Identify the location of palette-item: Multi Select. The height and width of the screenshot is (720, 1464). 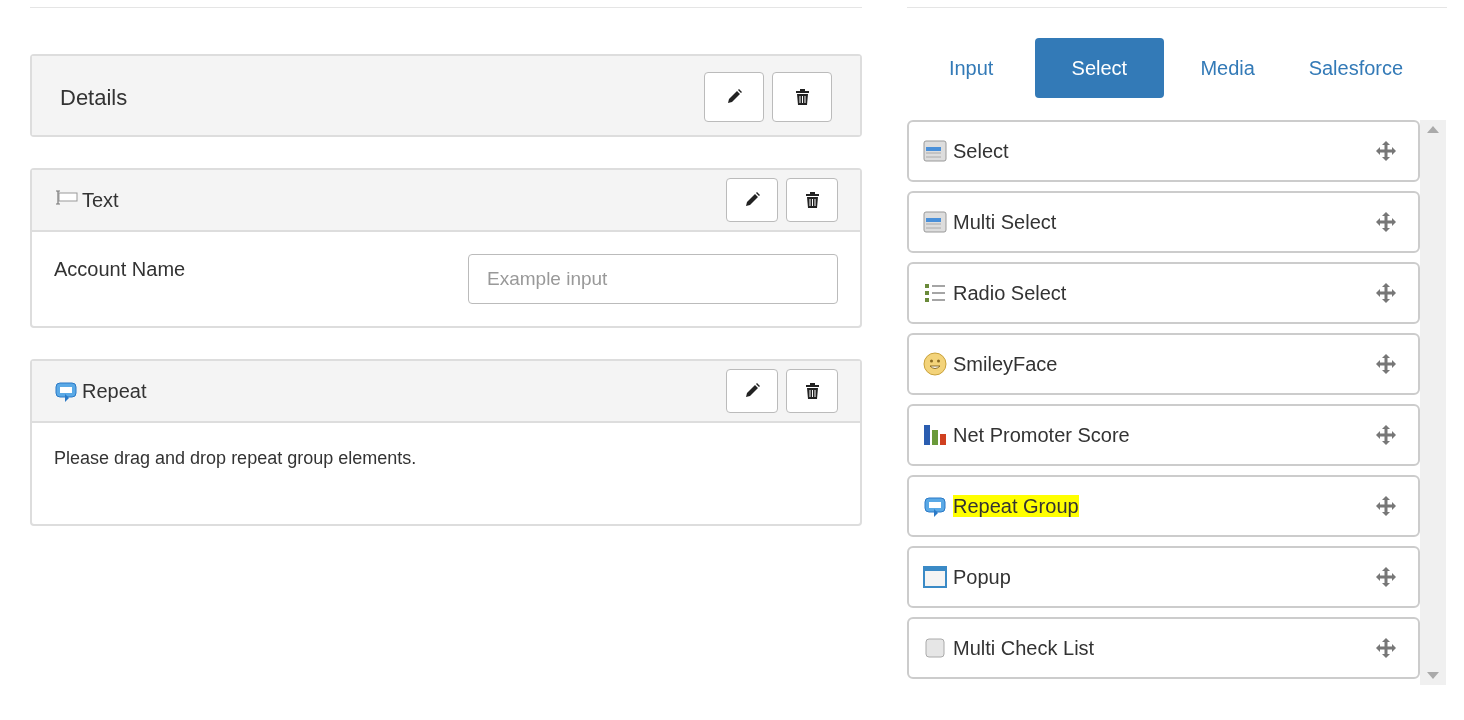
(1163, 222).